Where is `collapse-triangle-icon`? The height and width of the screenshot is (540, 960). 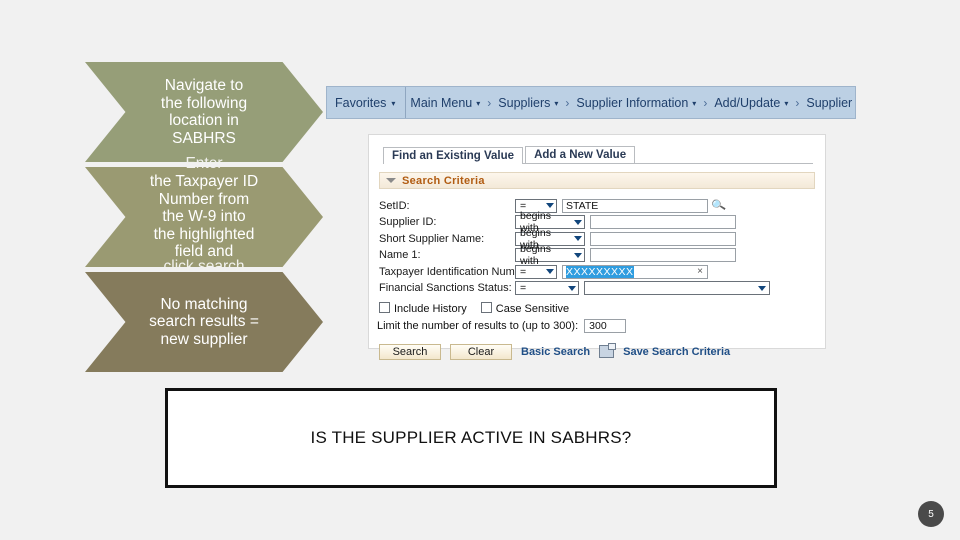
collapse-triangle-icon is located at coordinates (391, 180).